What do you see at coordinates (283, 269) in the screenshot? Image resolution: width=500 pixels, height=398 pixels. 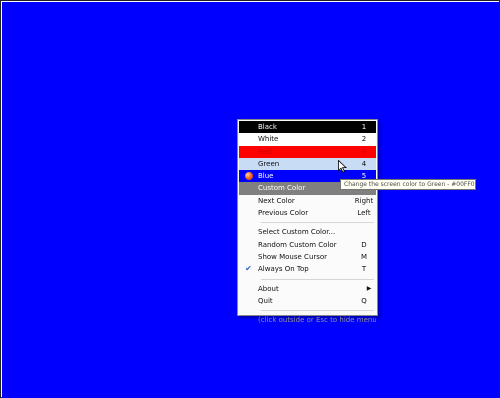 I see `menu-item-label: Always On Top` at bounding box center [283, 269].